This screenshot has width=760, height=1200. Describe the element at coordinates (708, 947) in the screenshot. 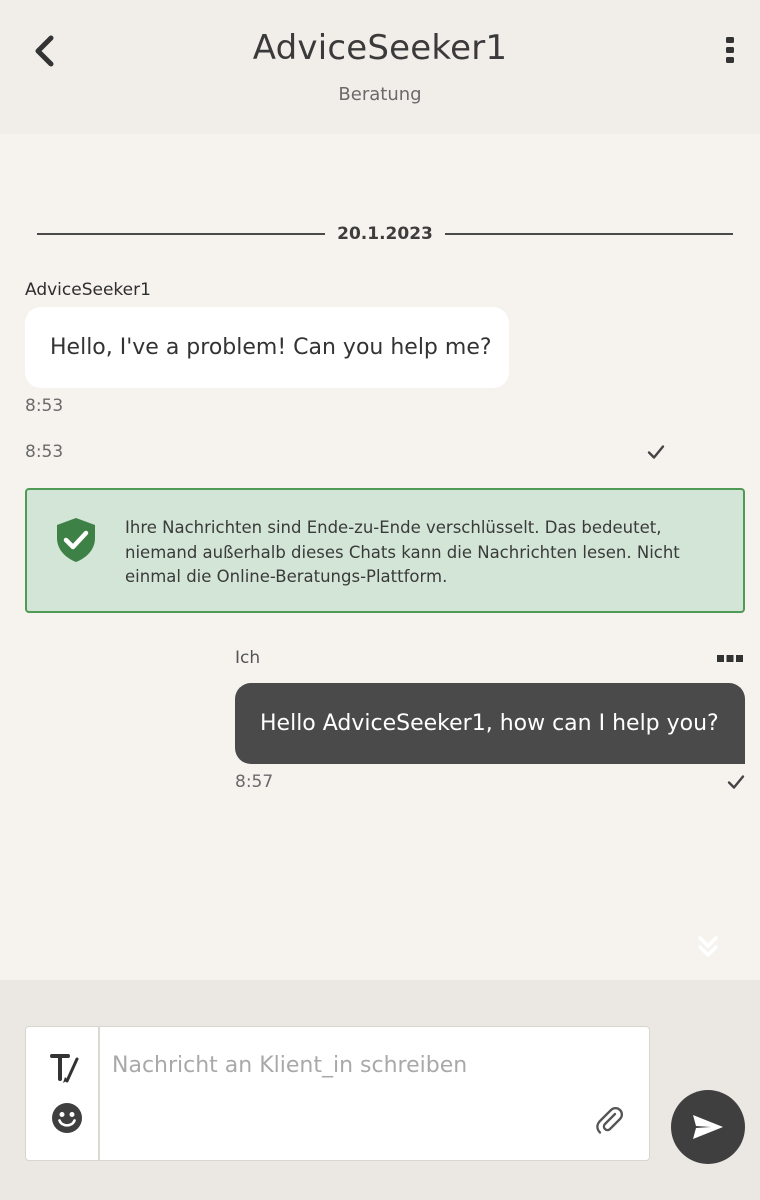

I see `scroll-to-bottom-icon` at that location.